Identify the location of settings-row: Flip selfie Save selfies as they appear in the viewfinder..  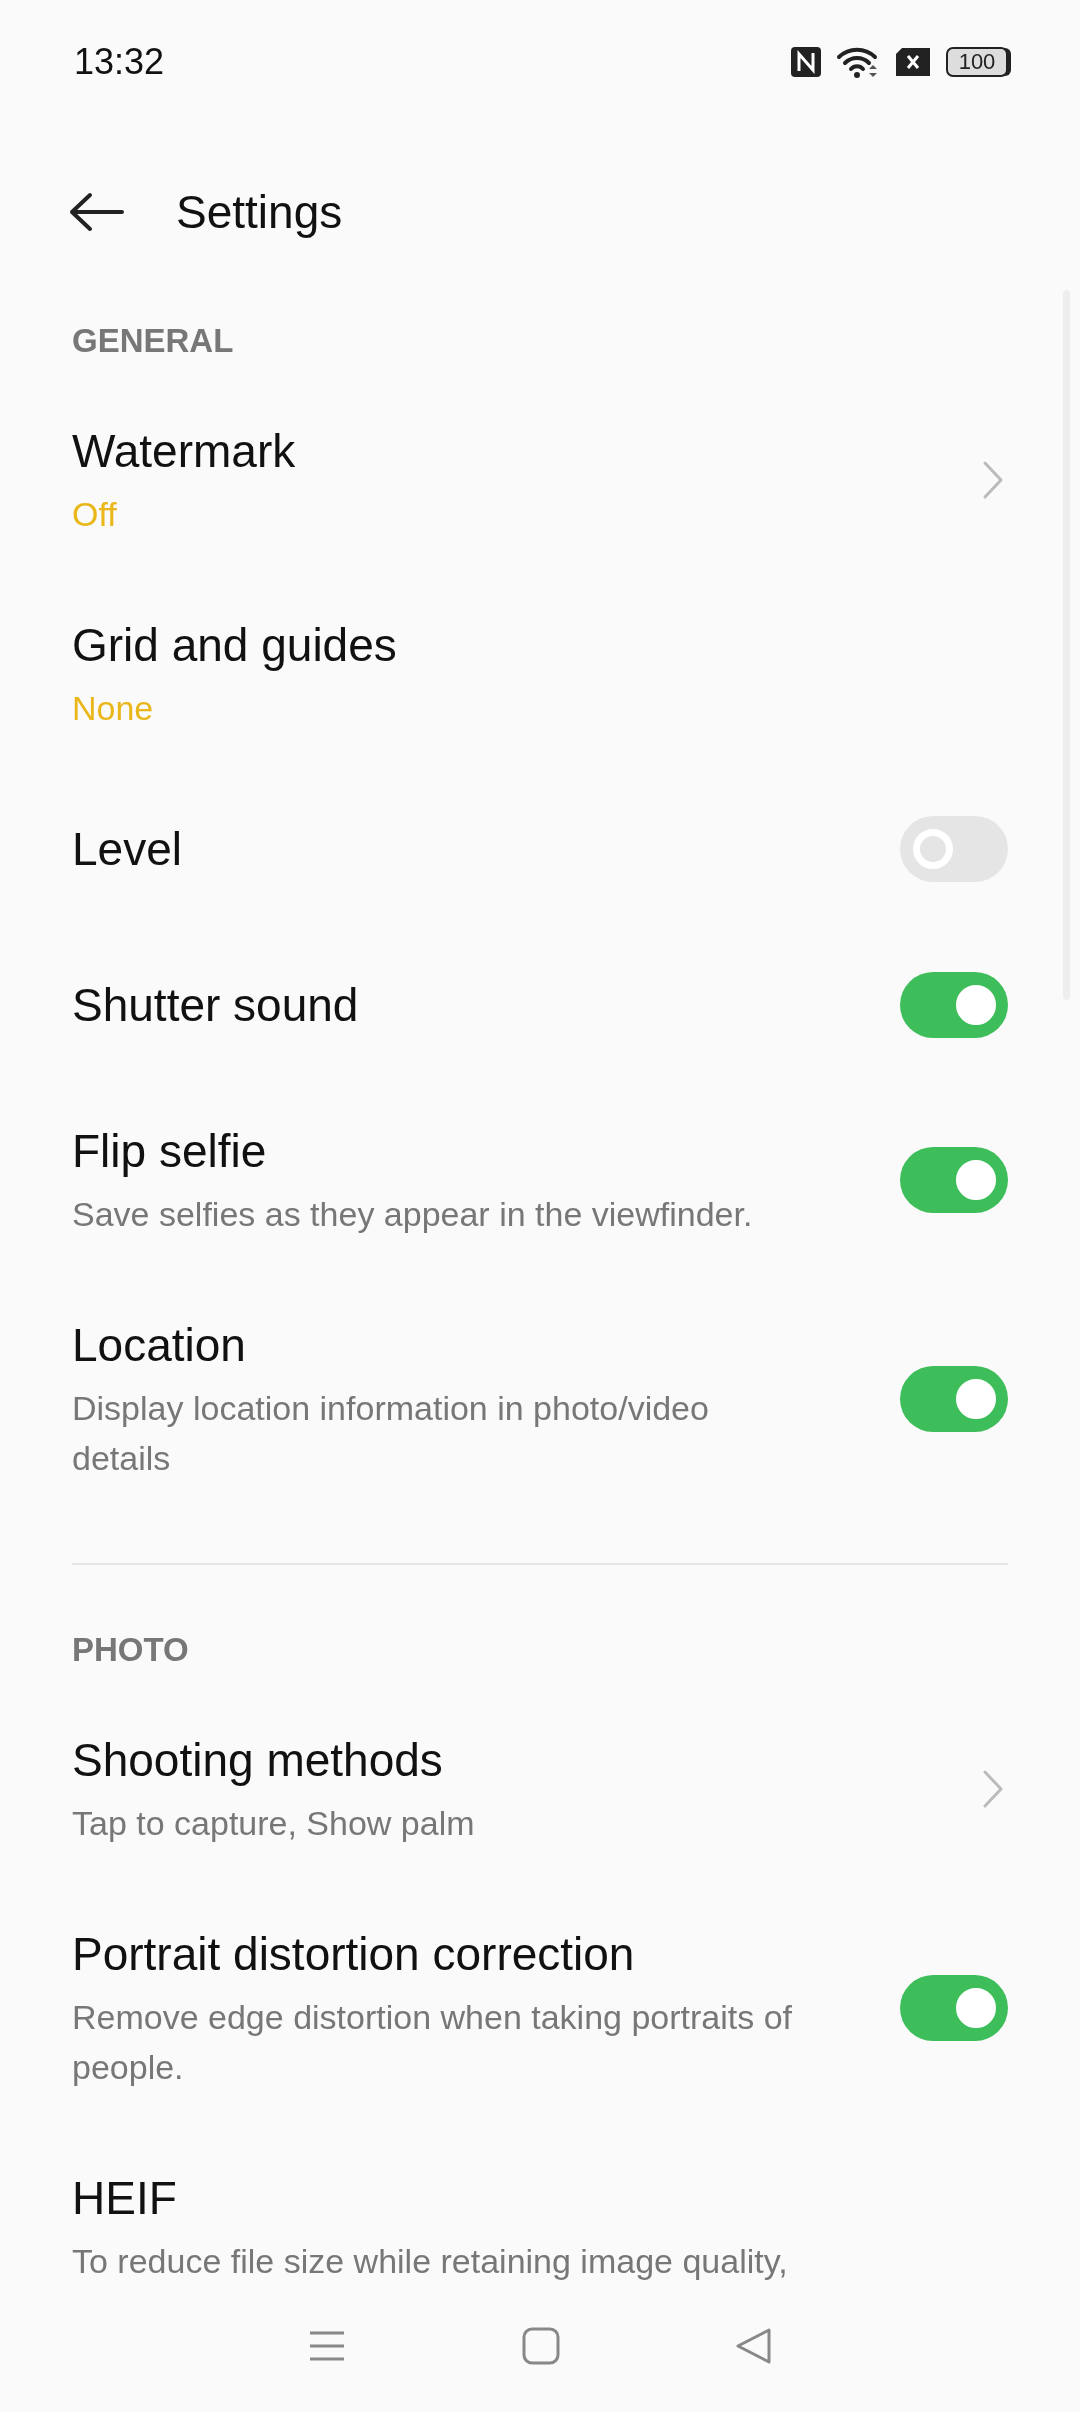
(540, 1180).